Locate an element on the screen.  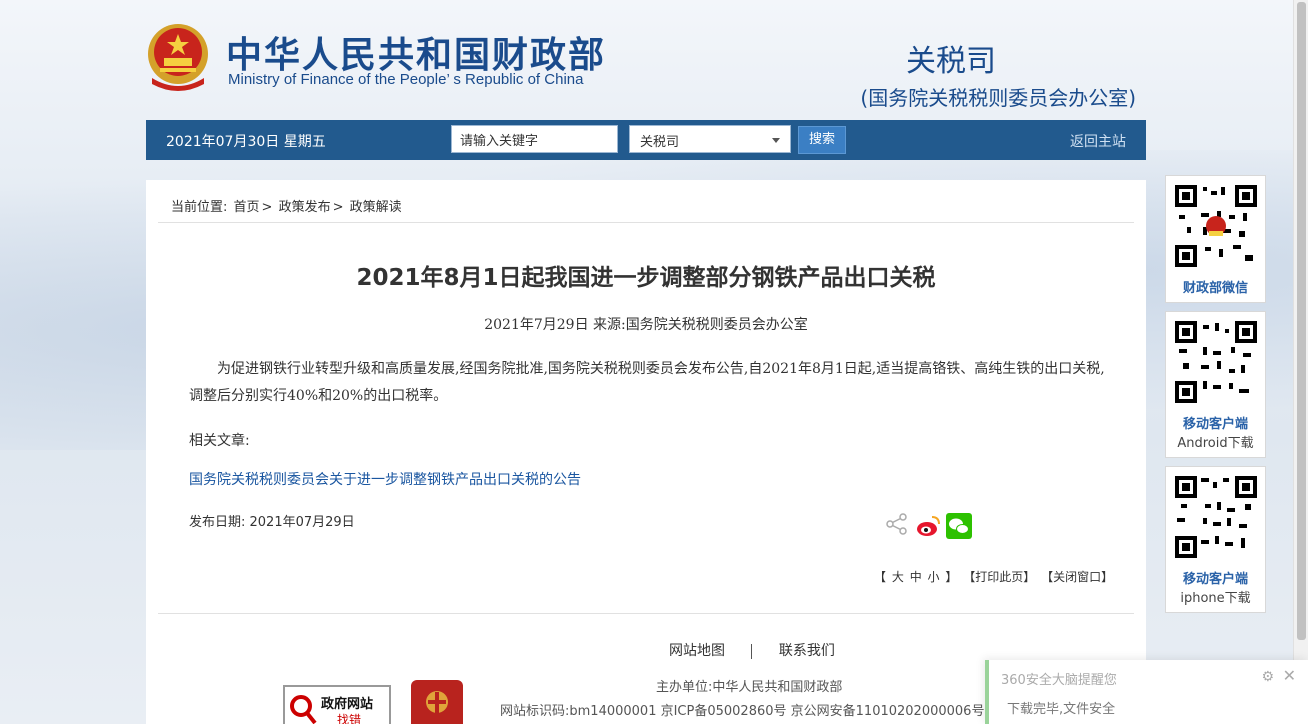
breadcrumb: 当前位置: 首页 > 政策发布 > 政策解读 is located at coordinates (287, 205).